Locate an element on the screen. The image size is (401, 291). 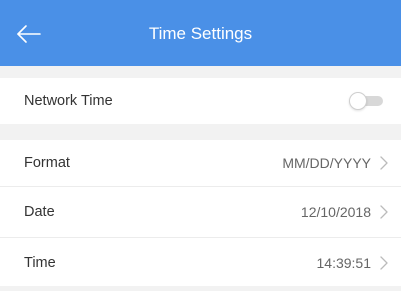
format-value: MM/DD/YYYY is located at coordinates (326, 163).